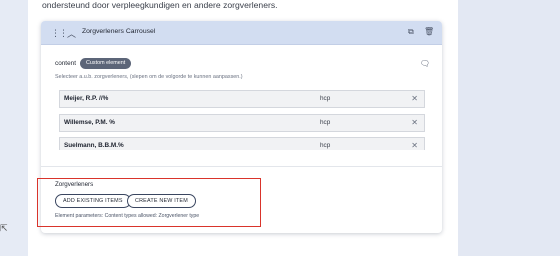 The image size is (560, 256). I want to click on divider, so click(241, 166).